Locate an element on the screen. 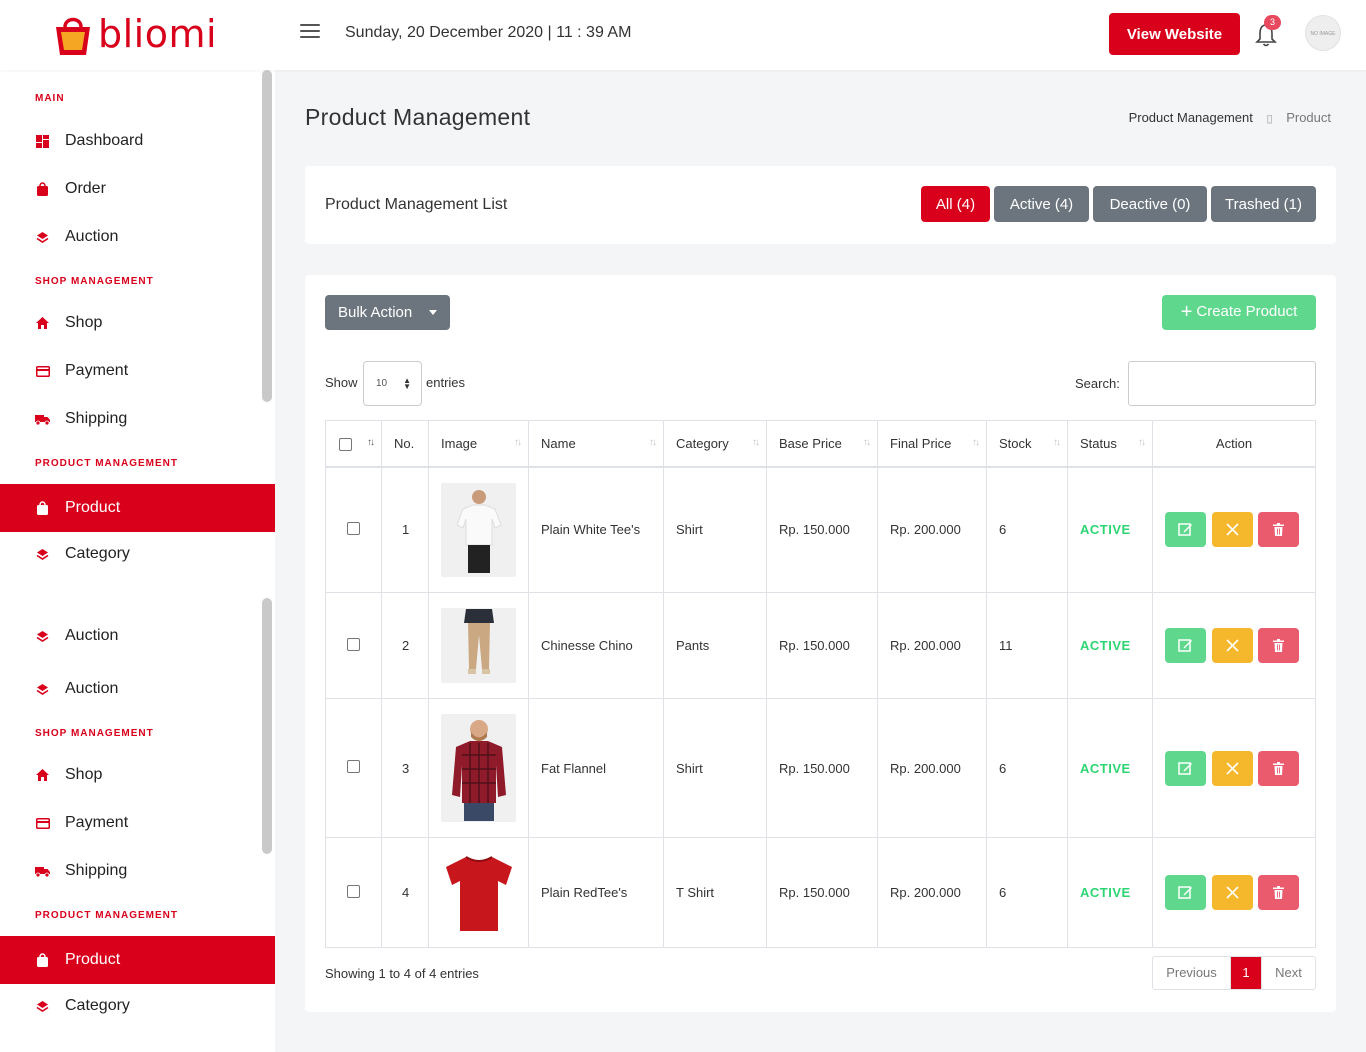  product-name: Plain White Tee's is located at coordinates (596, 529).